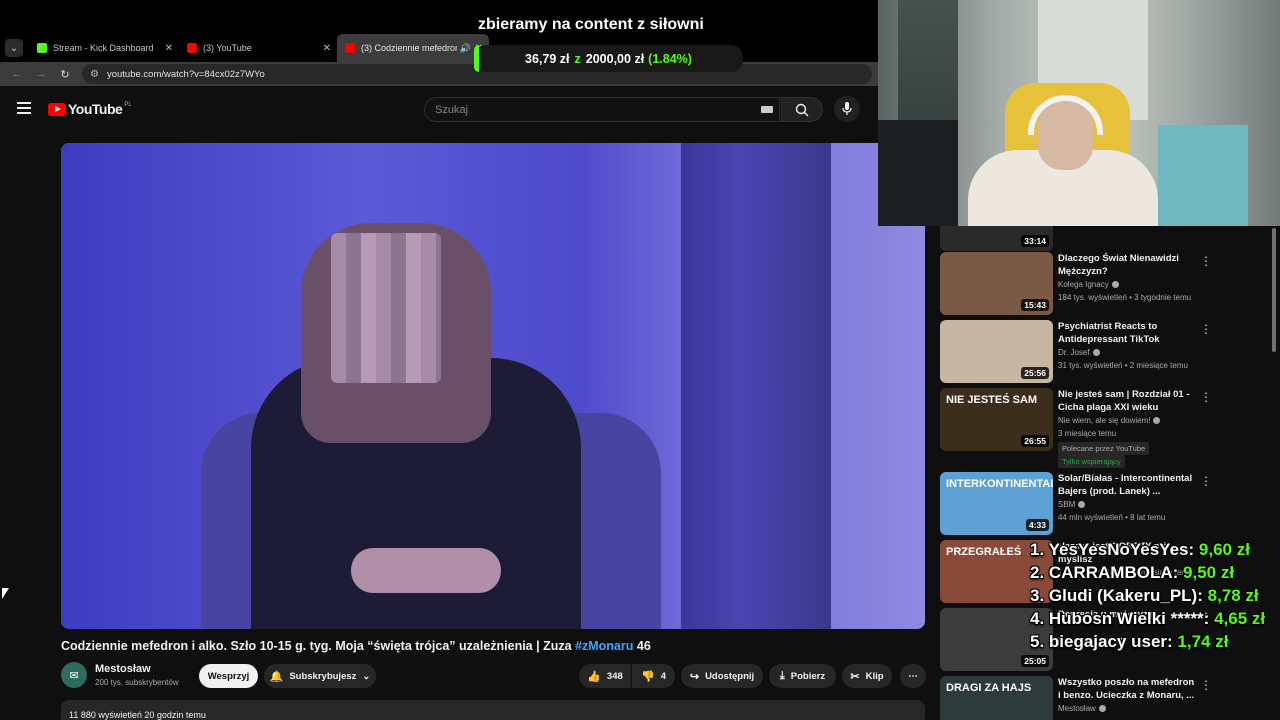 The height and width of the screenshot is (720, 1280). I want to click on tab-youtube: (3) YouTube ✕, so click(258, 48).